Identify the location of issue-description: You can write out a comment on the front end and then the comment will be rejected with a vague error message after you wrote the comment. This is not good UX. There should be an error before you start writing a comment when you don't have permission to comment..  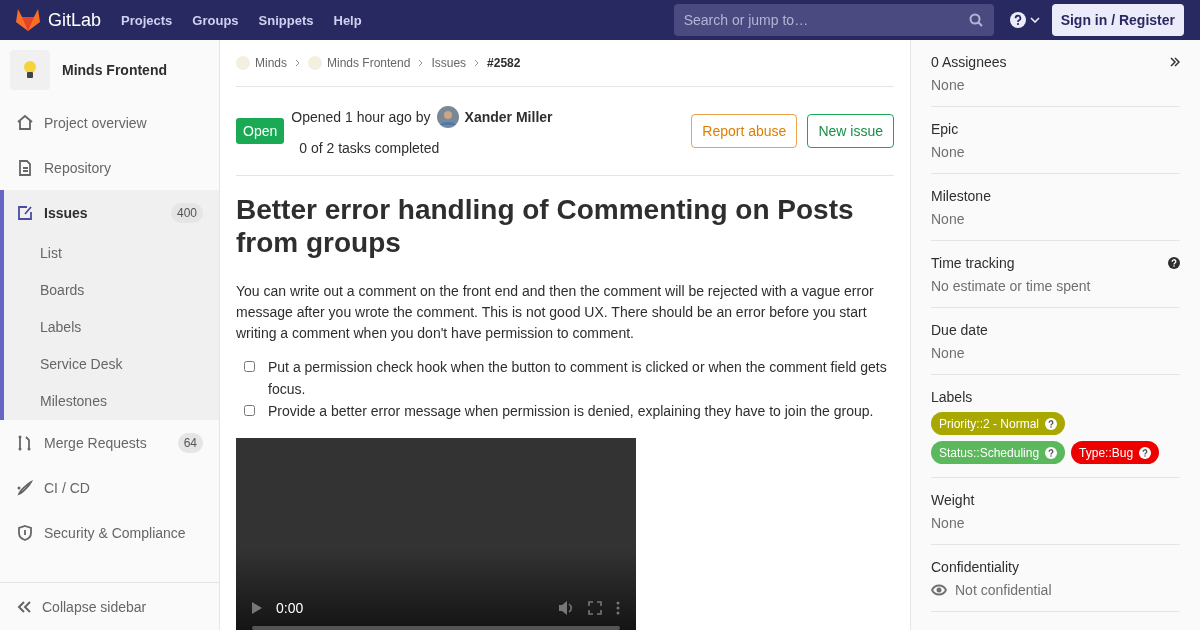
(555, 312).